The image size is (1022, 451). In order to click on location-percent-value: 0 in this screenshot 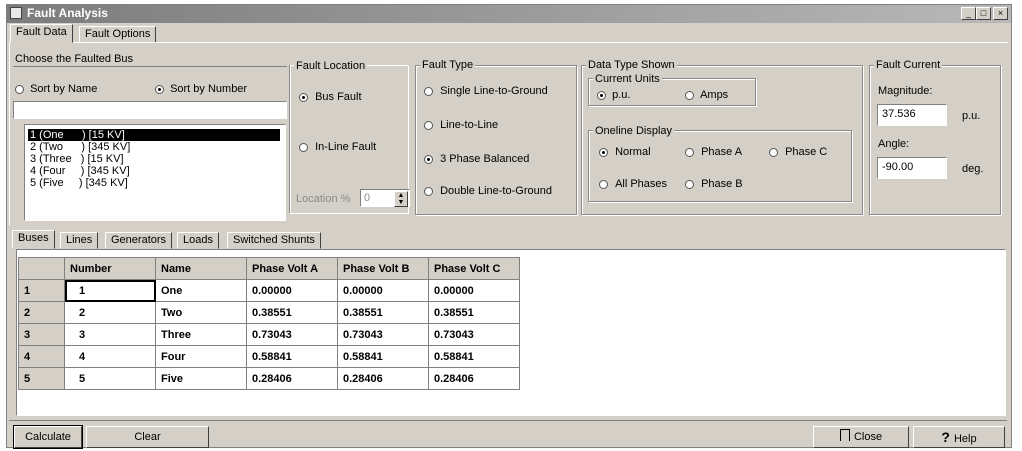, I will do `click(367, 198)`.